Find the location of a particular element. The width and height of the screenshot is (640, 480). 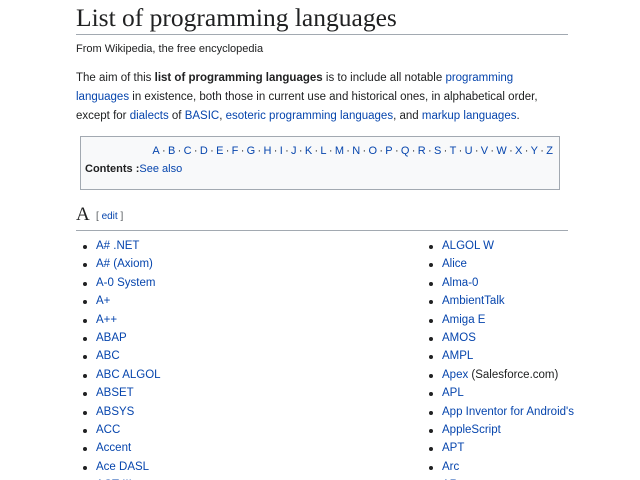

link-markup-languages: markup languages is located at coordinates (469, 116).